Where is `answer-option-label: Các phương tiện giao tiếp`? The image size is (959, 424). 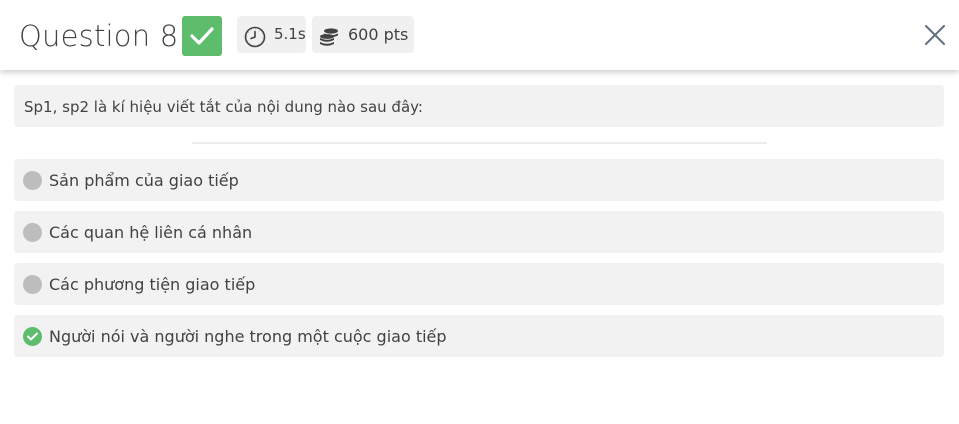 answer-option-label: Các phương tiện giao tiếp is located at coordinates (152, 284).